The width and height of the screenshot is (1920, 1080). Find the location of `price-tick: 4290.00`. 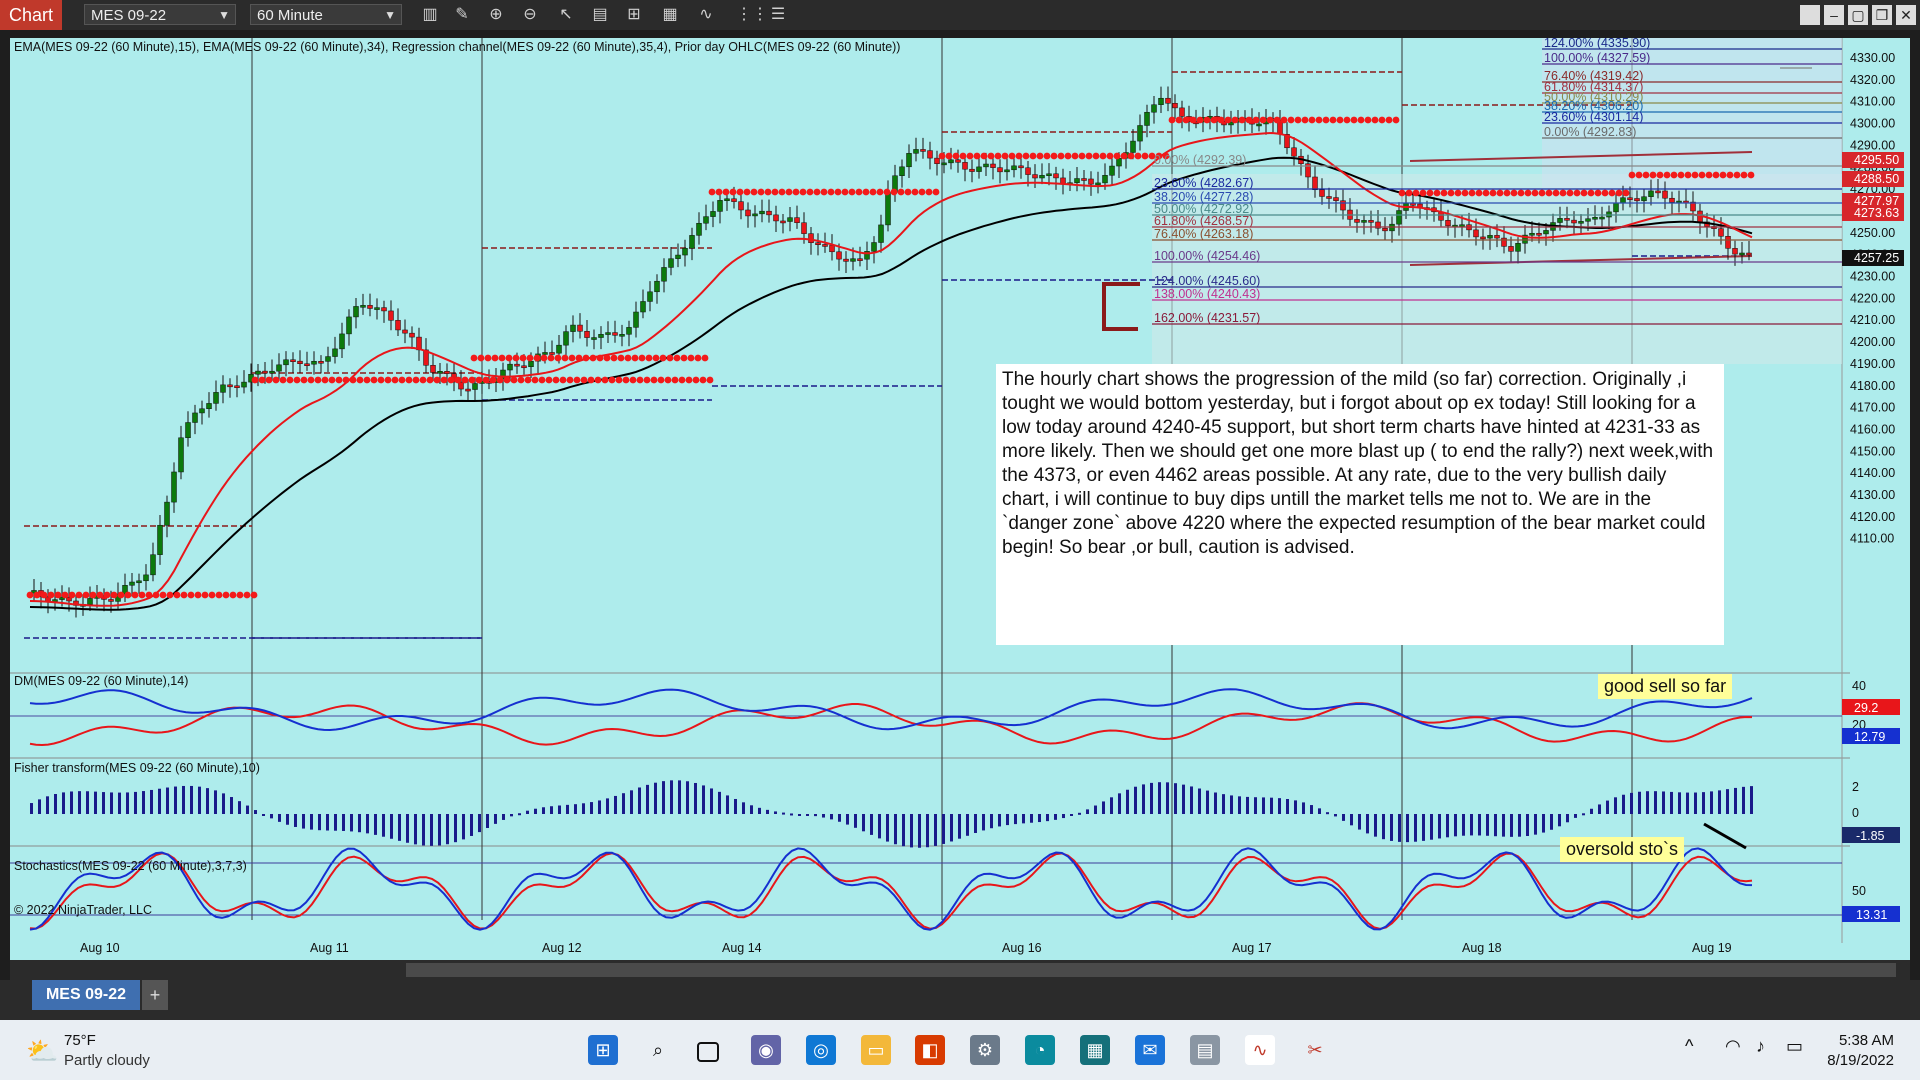

price-tick: 4290.00 is located at coordinates (1872, 145).